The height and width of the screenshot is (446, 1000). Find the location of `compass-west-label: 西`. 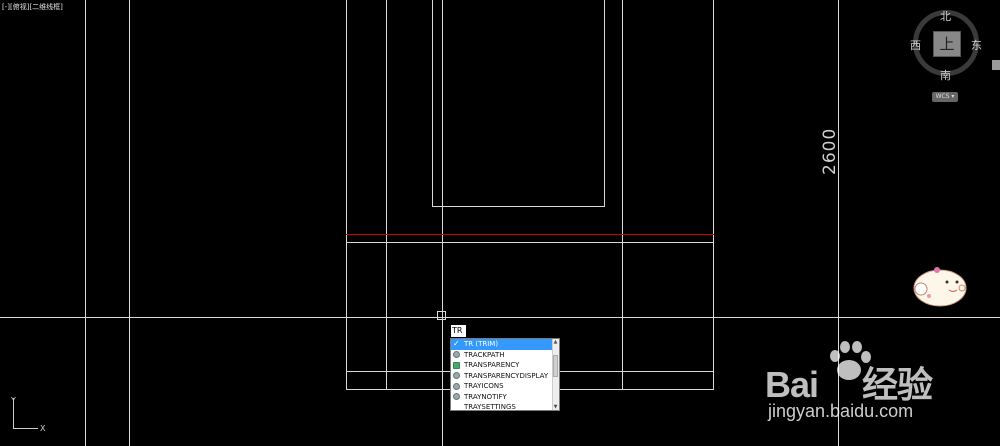

compass-west-label: 西 is located at coordinates (915, 45).